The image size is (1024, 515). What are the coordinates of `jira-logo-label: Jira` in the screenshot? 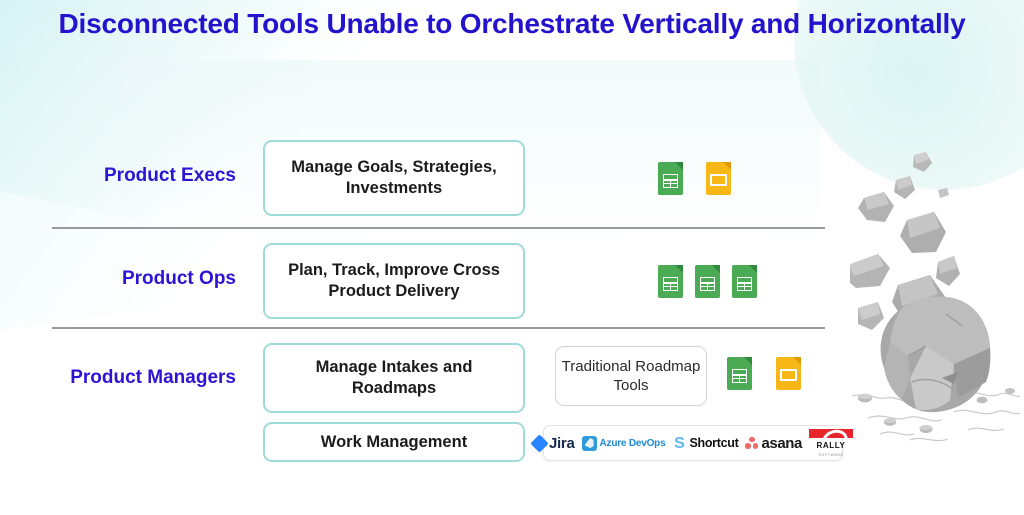 It's located at (562, 443).